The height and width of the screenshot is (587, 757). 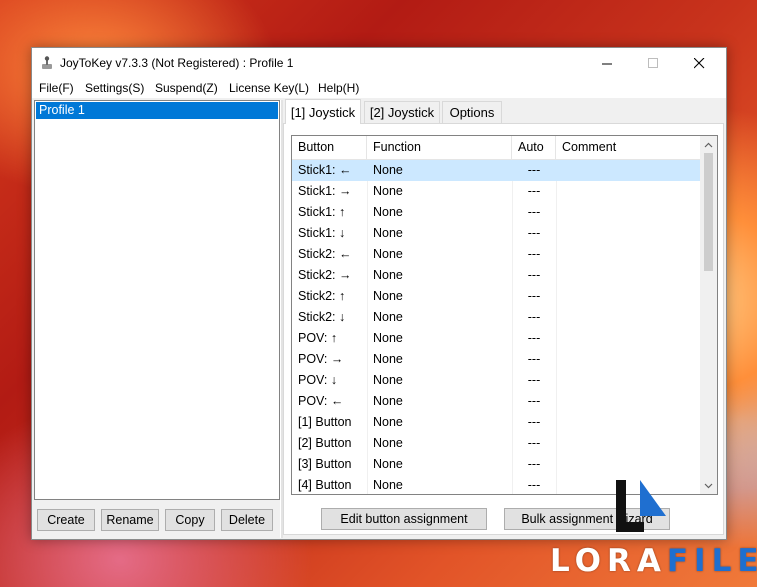 I want to click on menu-file: File(F), so click(x=56, y=88).